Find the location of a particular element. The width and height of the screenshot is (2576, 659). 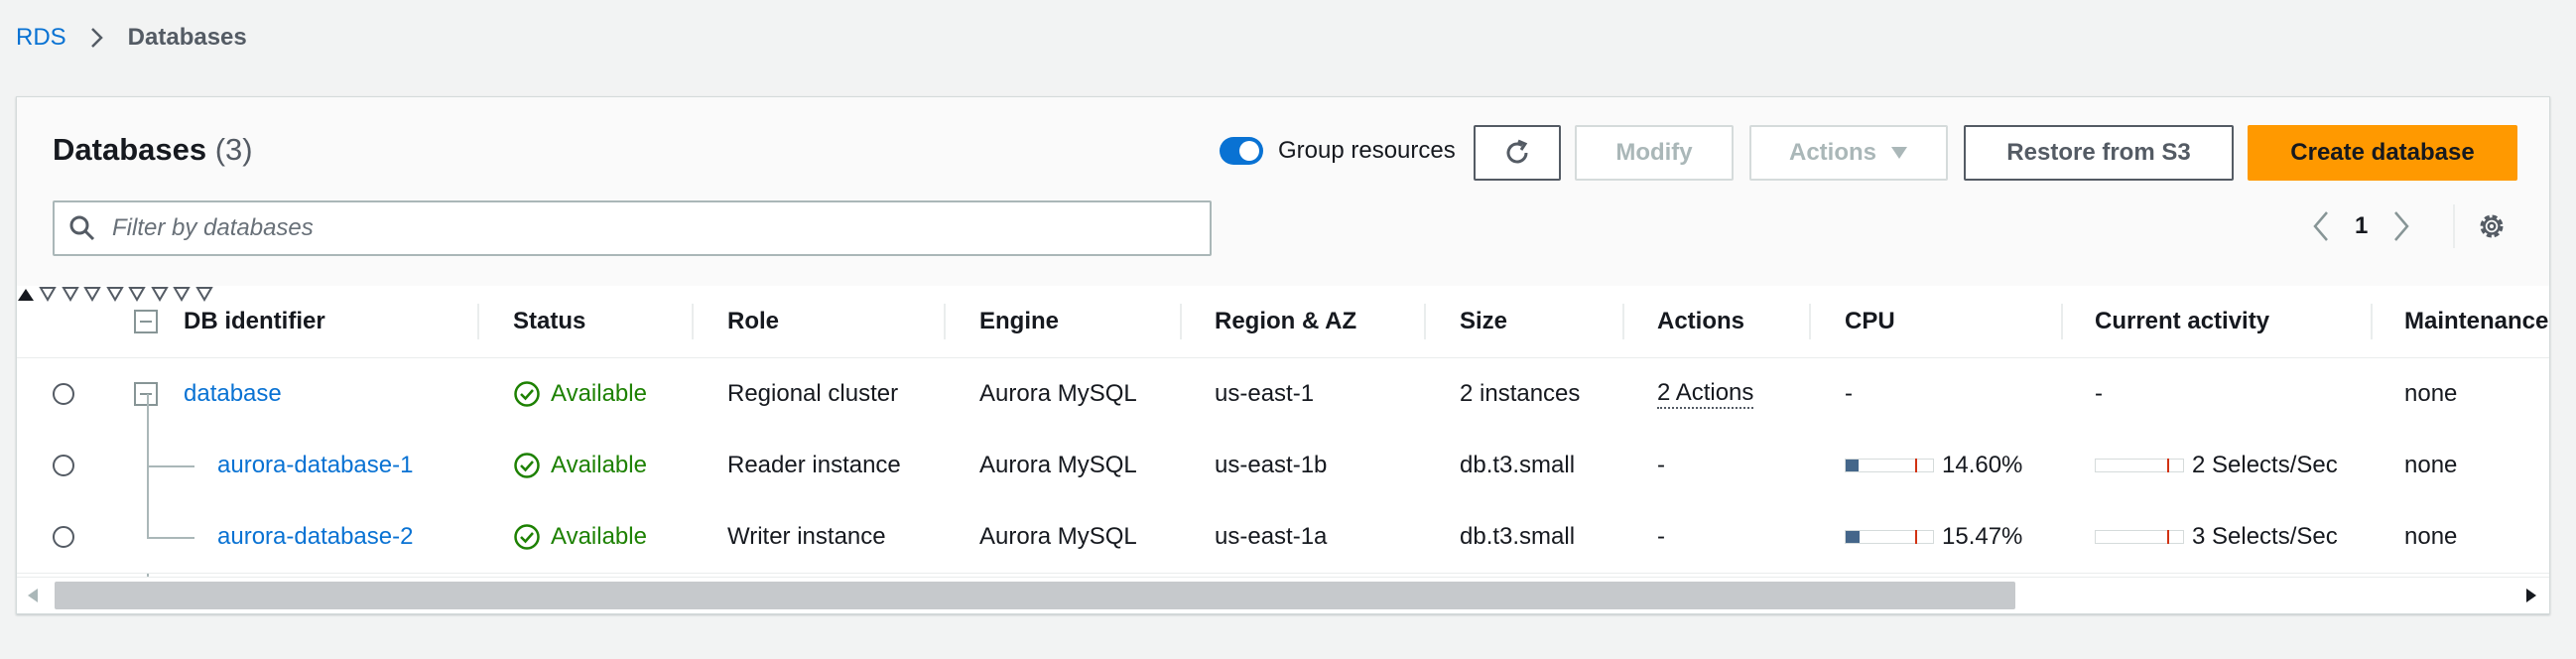

column-header-engine: Engine is located at coordinates (1019, 321).